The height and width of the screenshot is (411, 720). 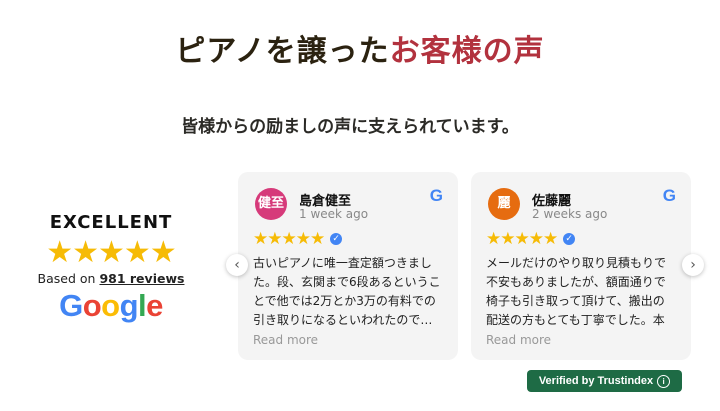 I want to click on carousel-prev-button: ‹, so click(x=237, y=265).